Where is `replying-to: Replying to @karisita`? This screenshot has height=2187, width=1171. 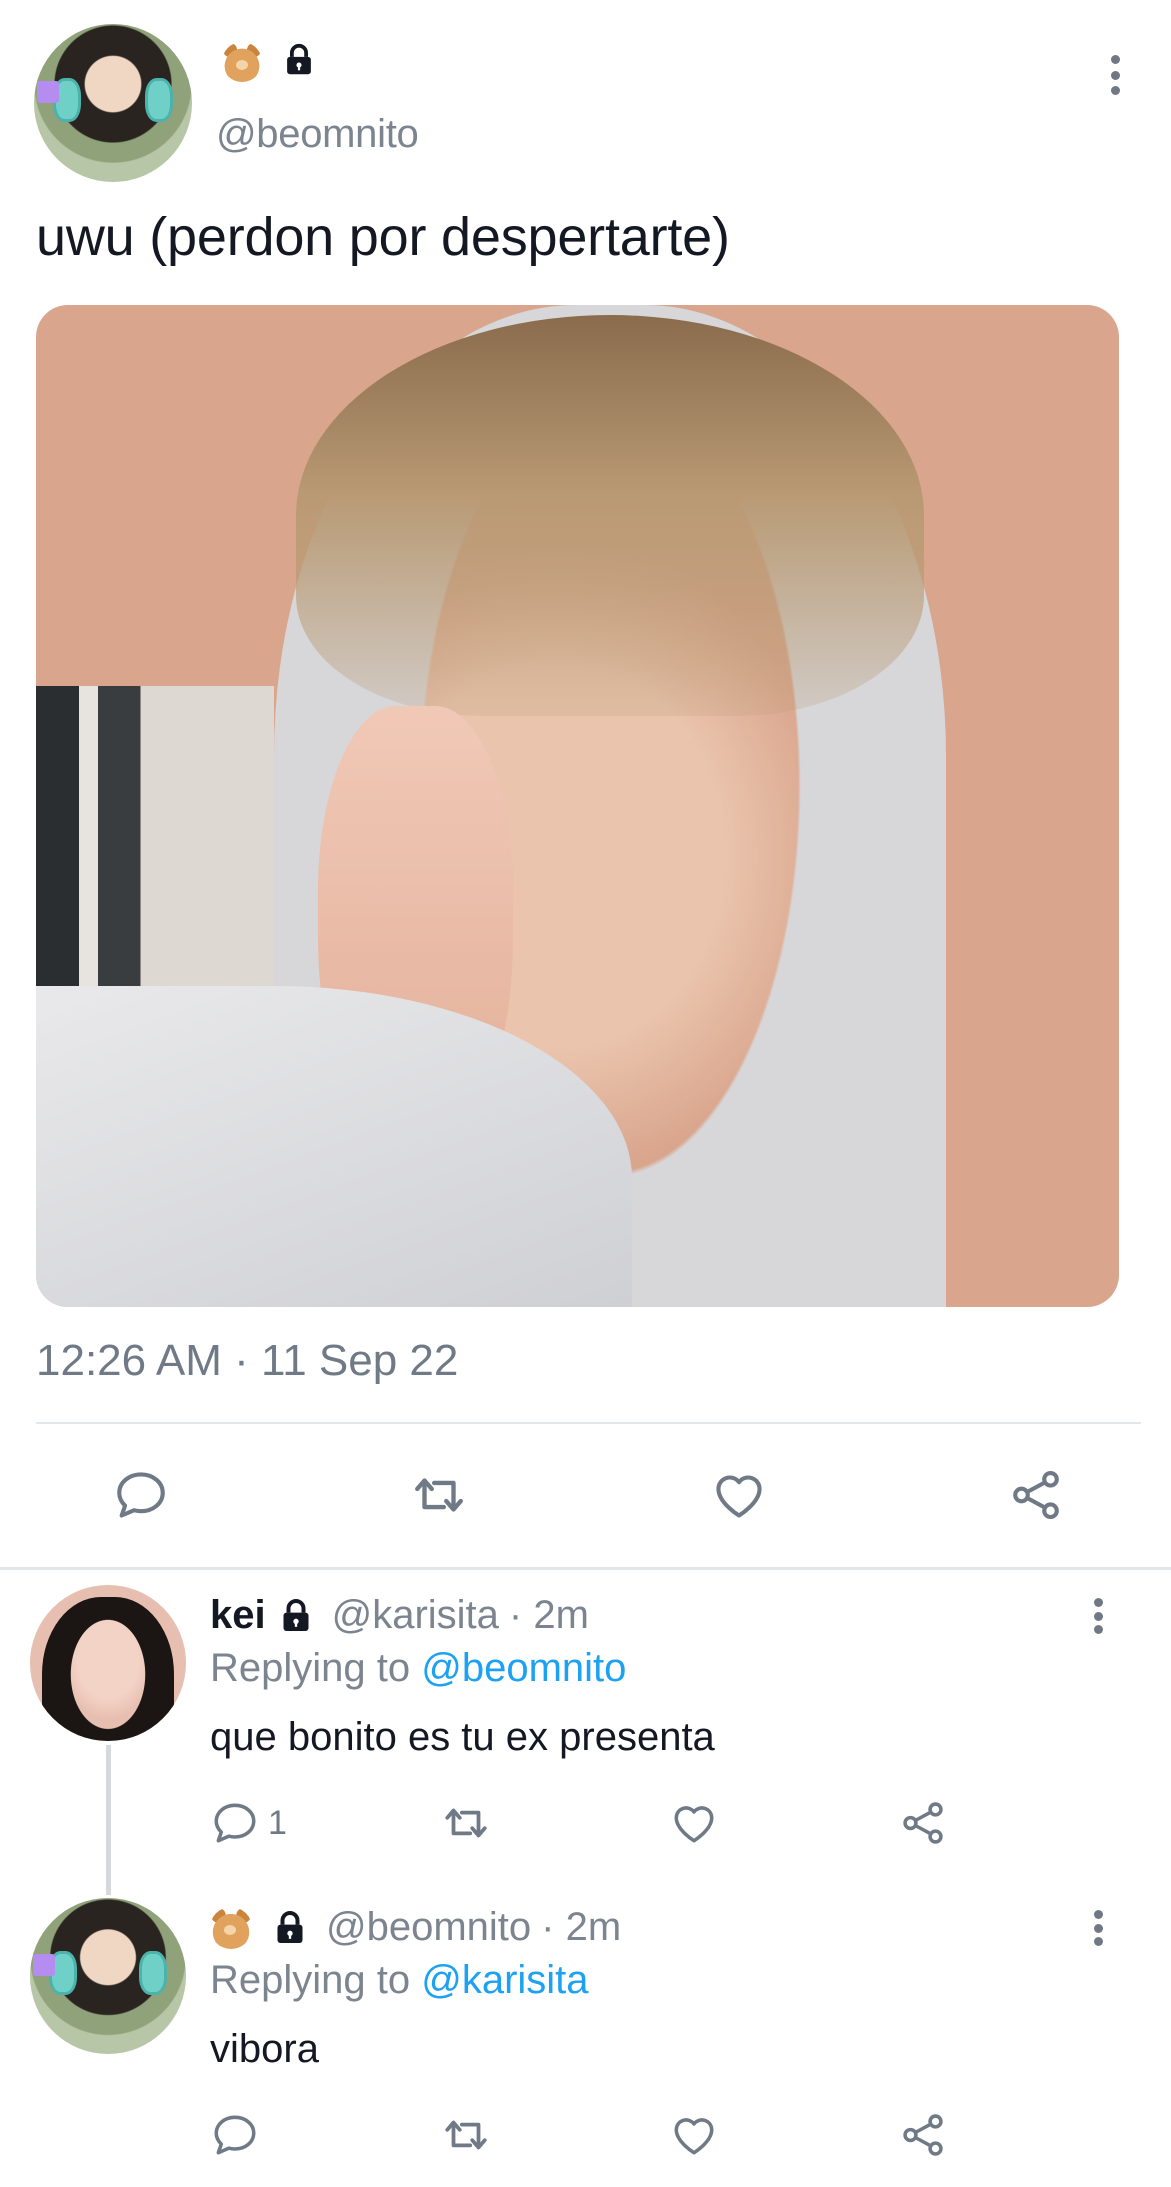
replying-to: Replying to @karisita is located at coordinates (399, 1980).